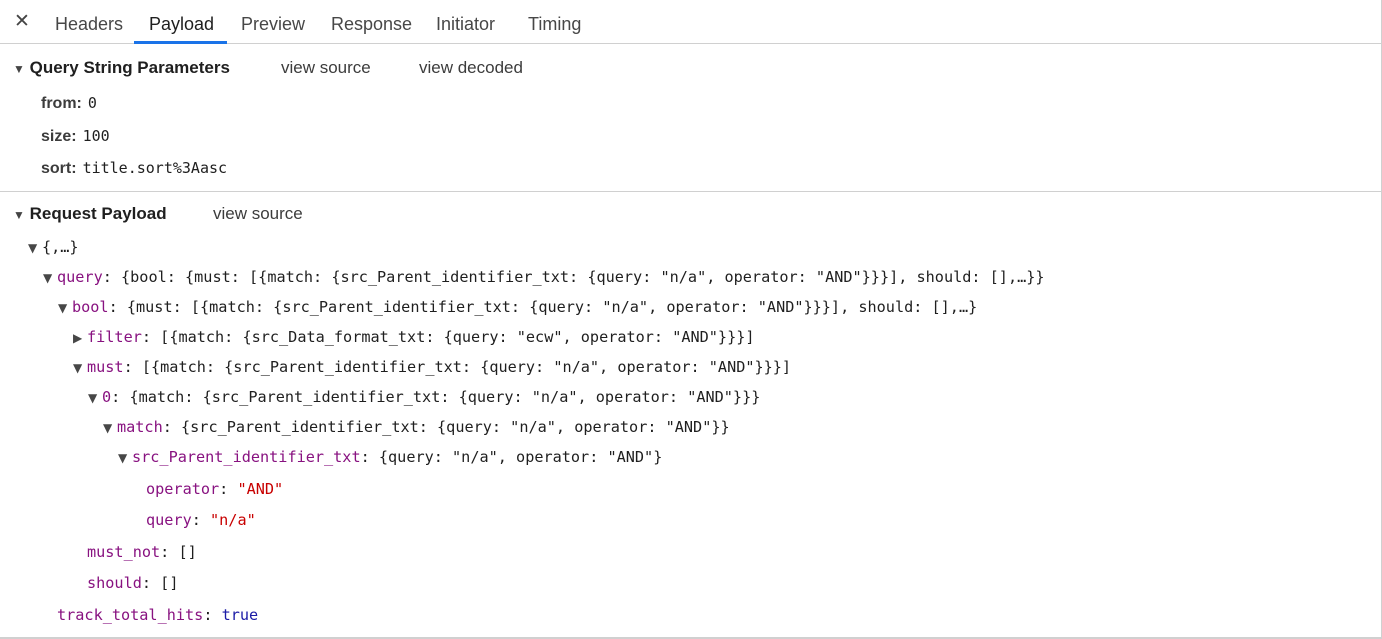 The image size is (1382, 639). Describe the element at coordinates (114, 583) in the screenshot. I see `leaf-key: should` at that location.